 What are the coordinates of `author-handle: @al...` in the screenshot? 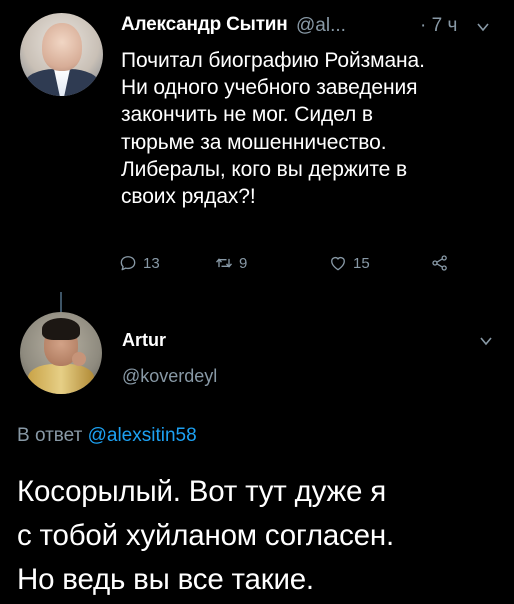 It's located at (321, 26).